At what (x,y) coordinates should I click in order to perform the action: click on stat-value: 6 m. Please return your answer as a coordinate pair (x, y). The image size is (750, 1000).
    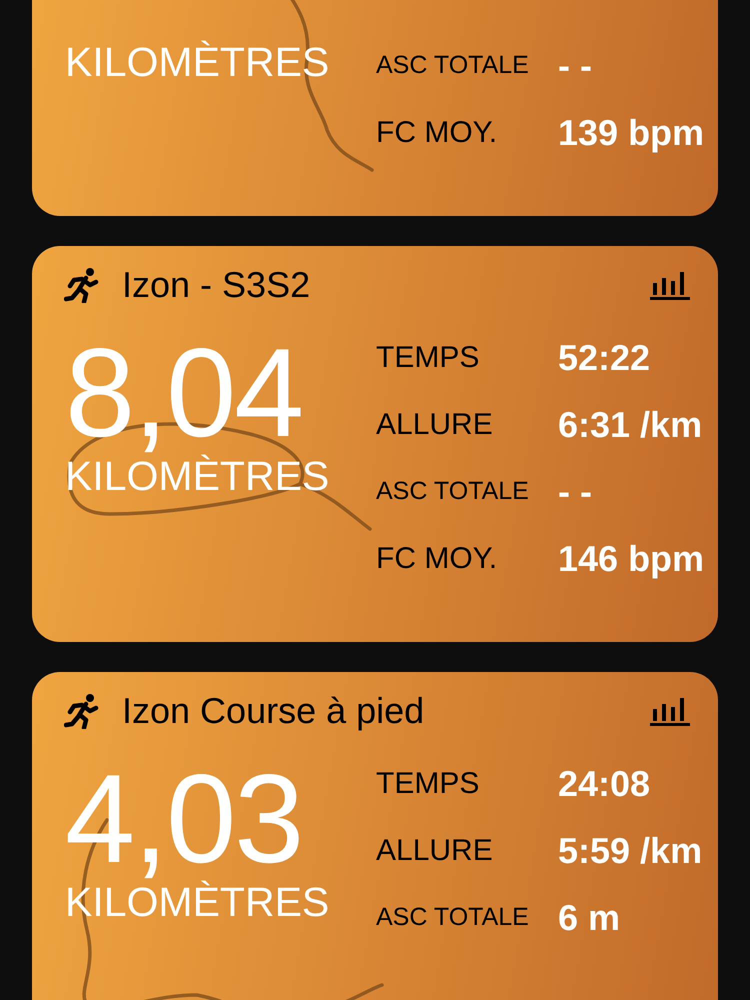
    Looking at the image, I should click on (589, 918).